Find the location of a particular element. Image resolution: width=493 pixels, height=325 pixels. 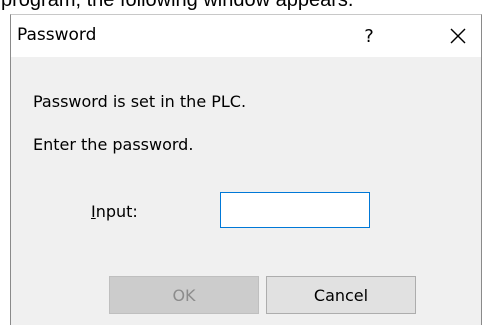

dialog-title: Password is located at coordinates (57, 35).